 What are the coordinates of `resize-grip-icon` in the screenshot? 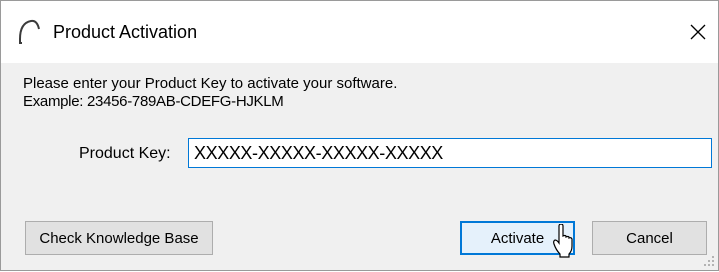 It's located at (708, 260).